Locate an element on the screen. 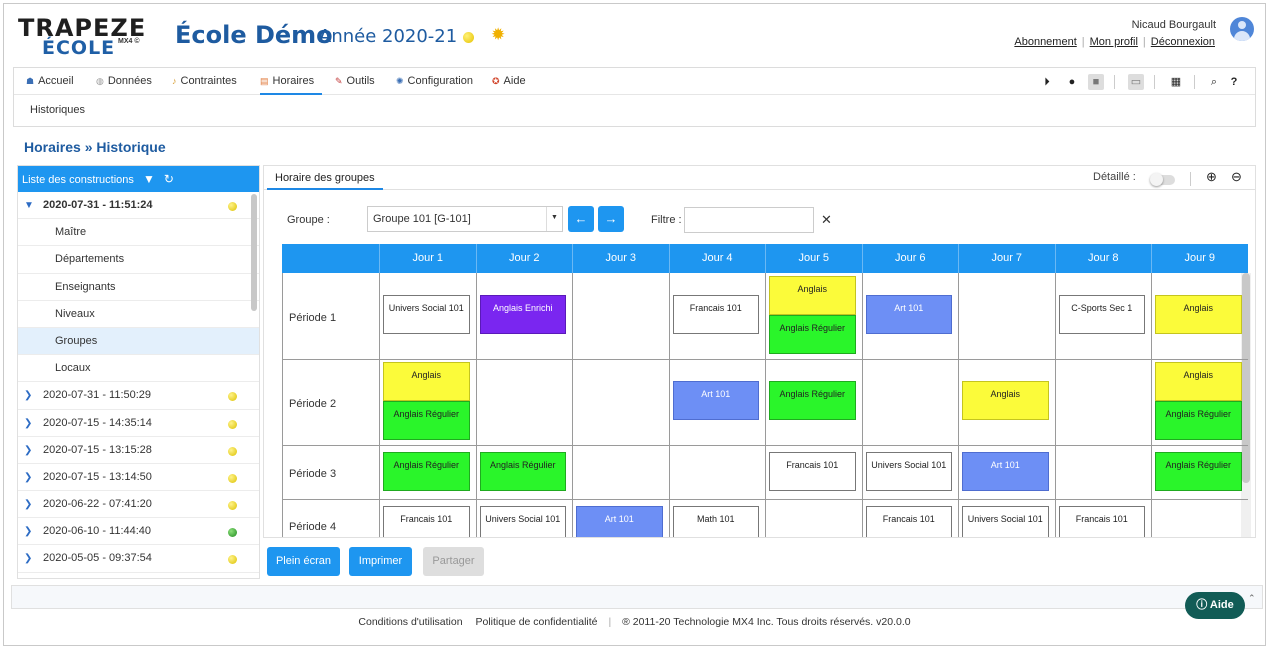 Image resolution: width=1269 pixels, height=649 pixels. scrollbar is located at coordinates (254, 252).